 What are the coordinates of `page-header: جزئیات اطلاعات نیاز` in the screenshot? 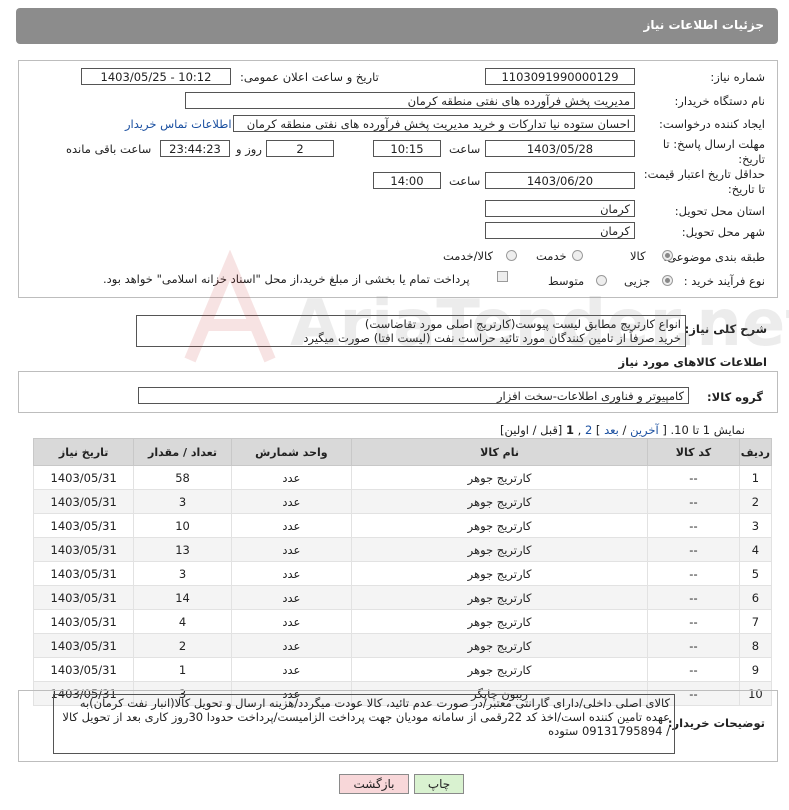 It's located at (397, 26).